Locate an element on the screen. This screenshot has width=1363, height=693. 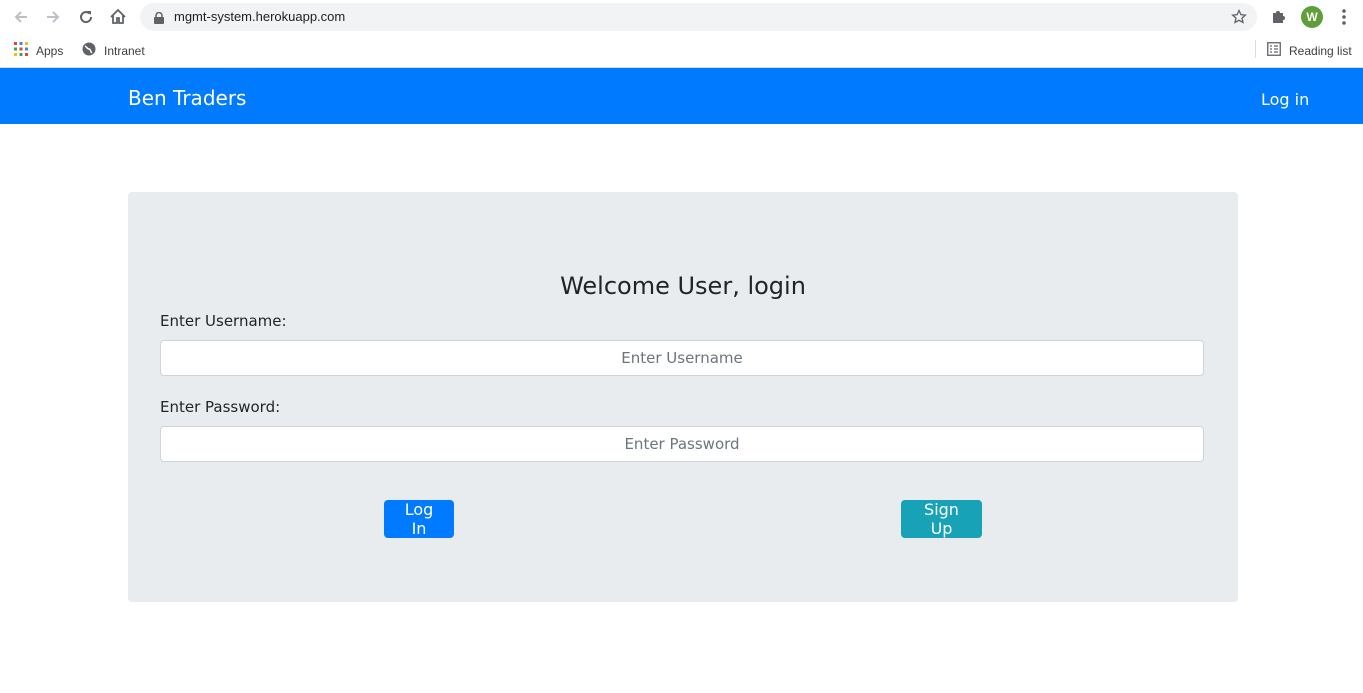
bookmark-intranet-label: Intranet is located at coordinates (124, 50).